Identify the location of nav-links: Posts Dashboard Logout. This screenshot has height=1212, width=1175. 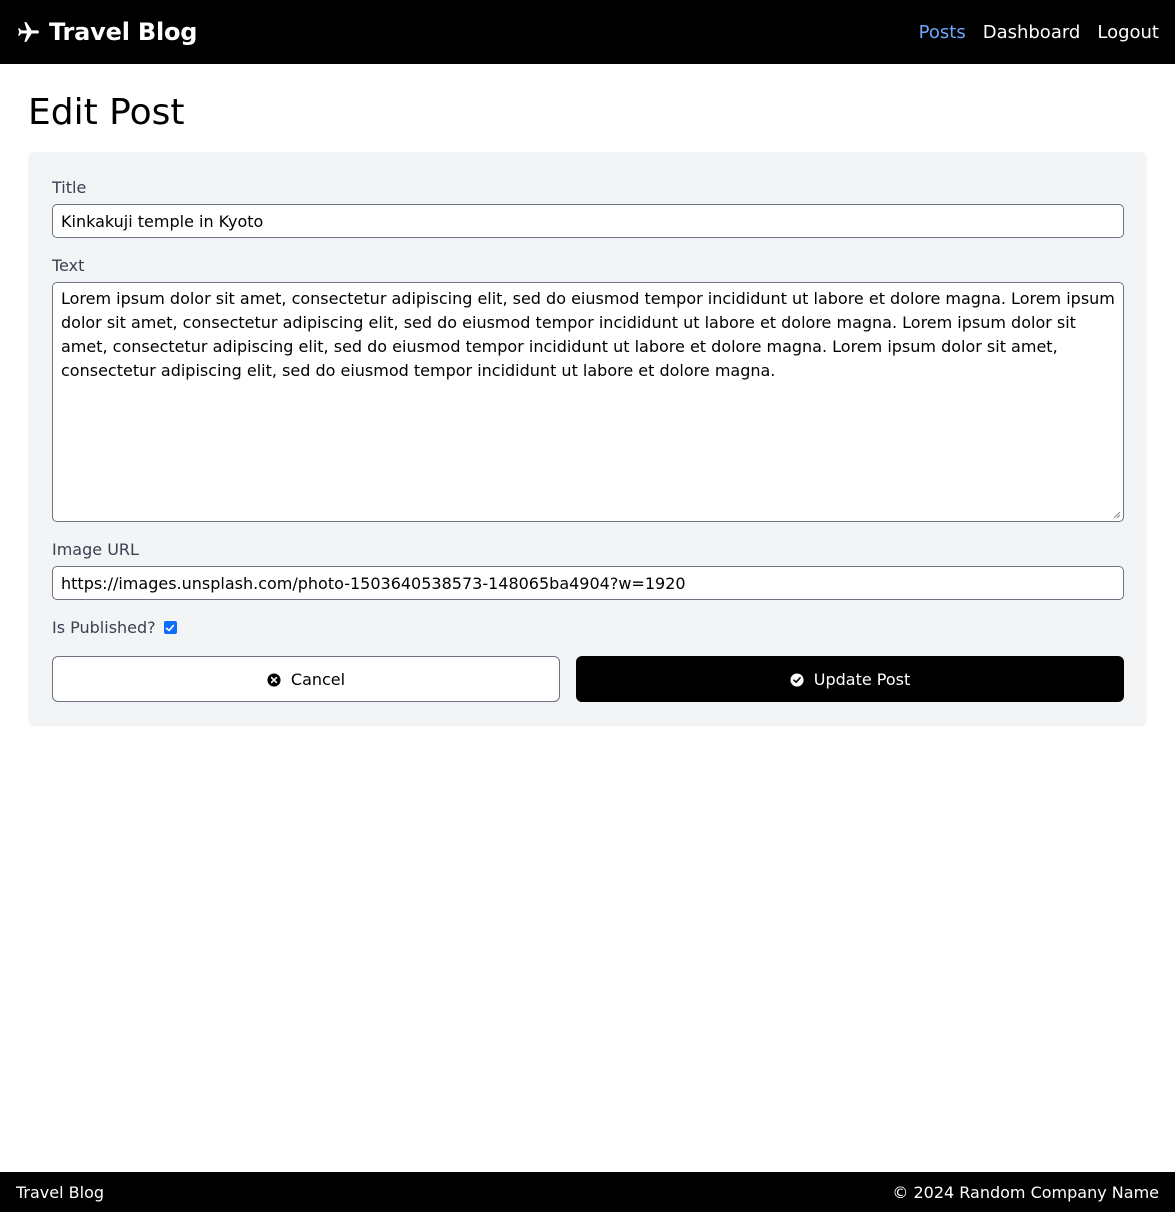
(1039, 32).